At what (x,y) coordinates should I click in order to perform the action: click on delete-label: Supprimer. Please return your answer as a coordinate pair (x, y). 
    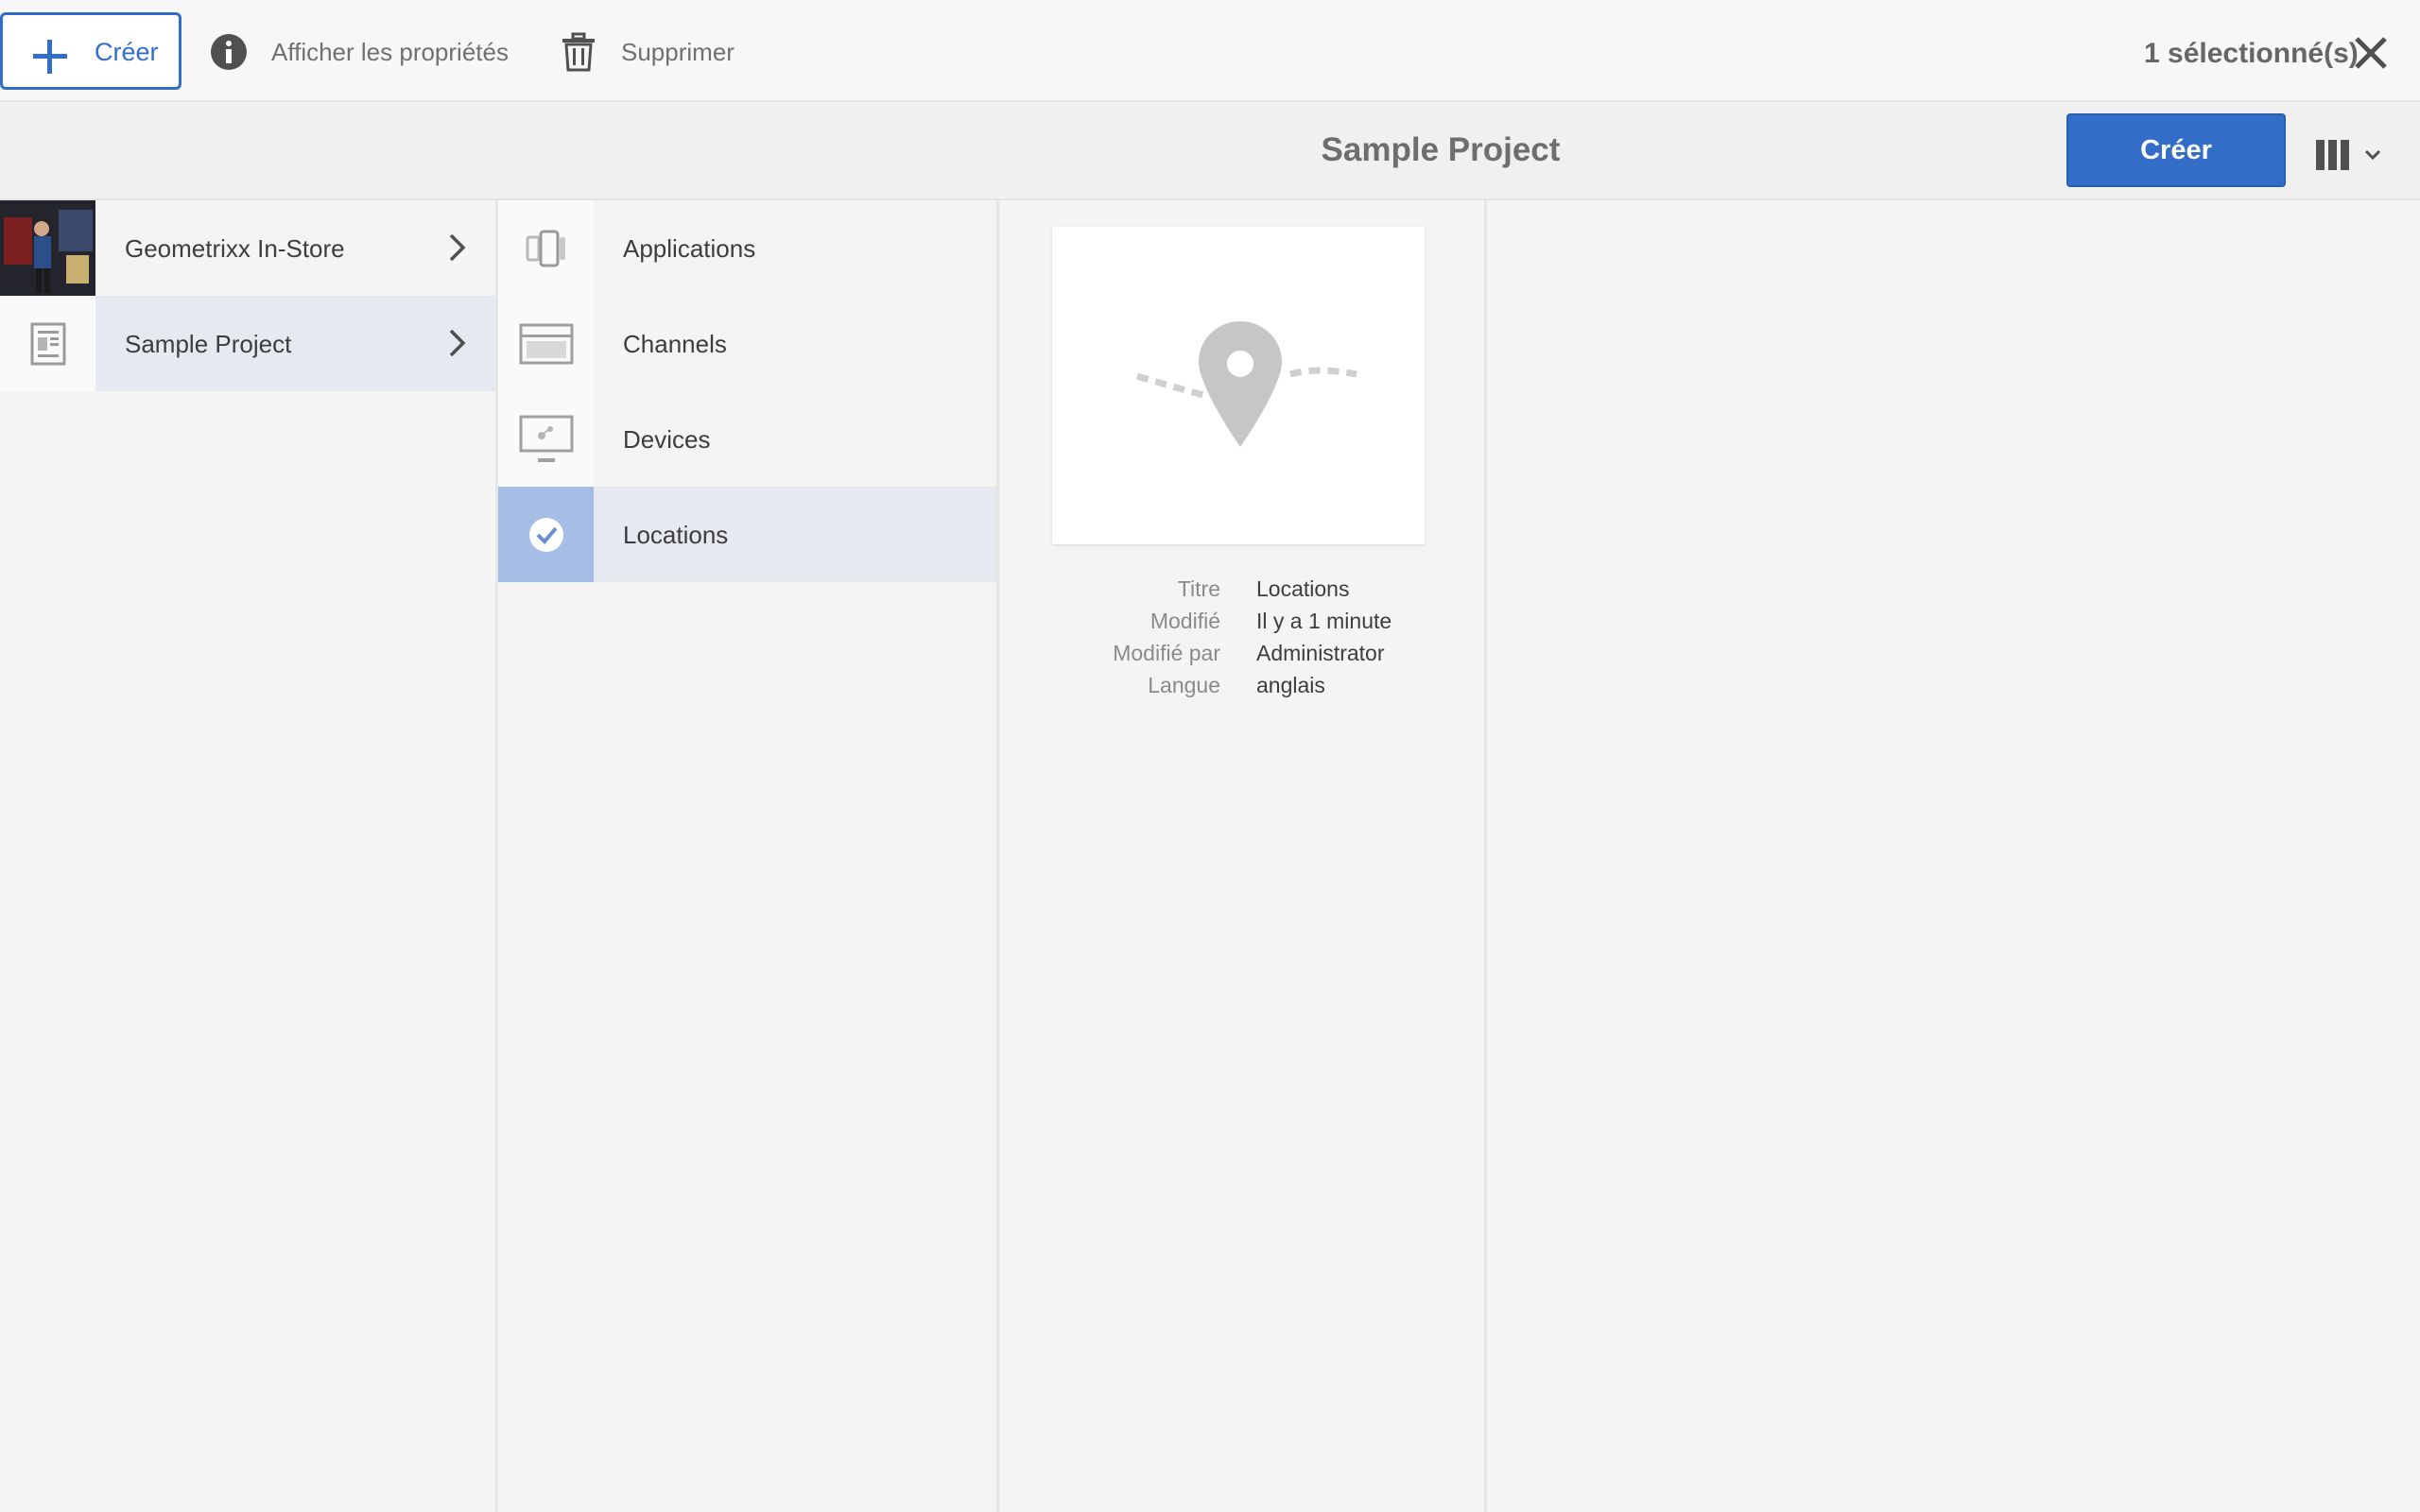
    Looking at the image, I should click on (678, 51).